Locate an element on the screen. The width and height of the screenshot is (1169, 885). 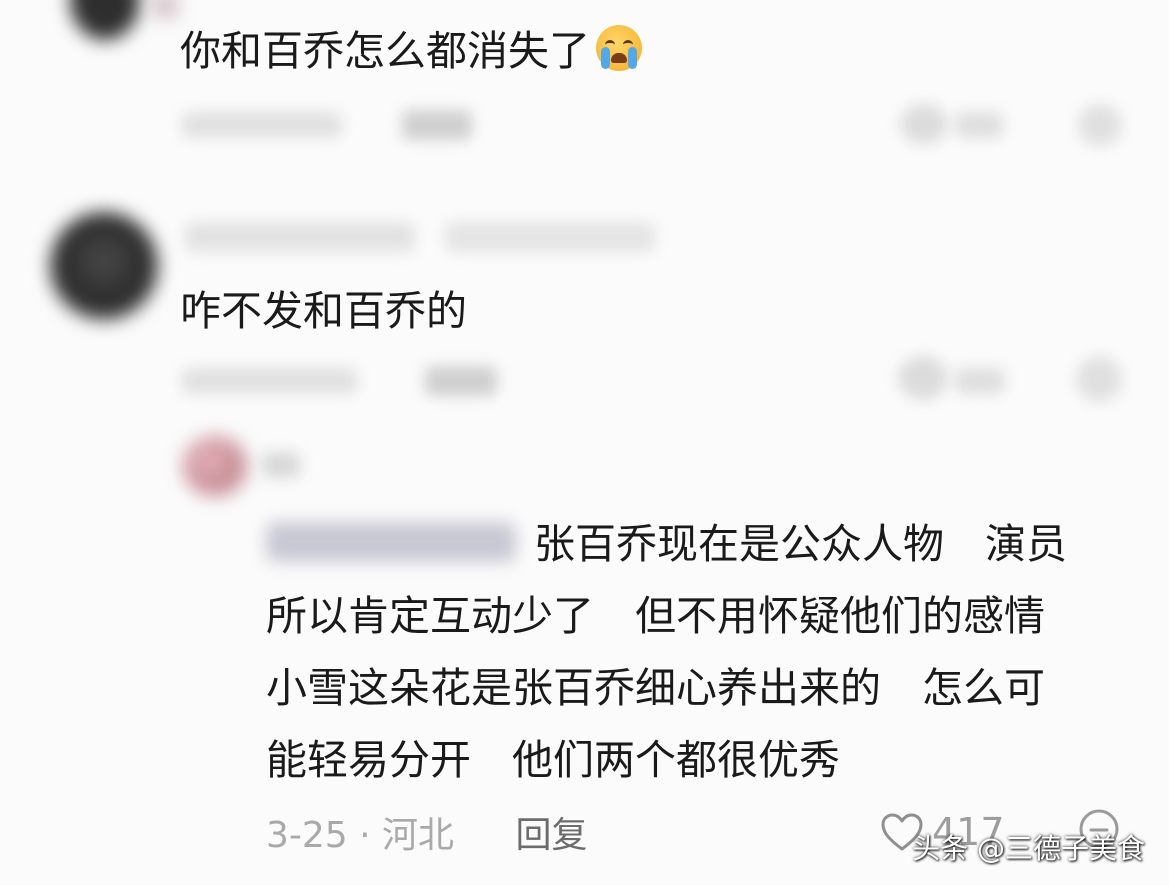
comment-text: 咋不发和百乔的 is located at coordinates (323, 311).